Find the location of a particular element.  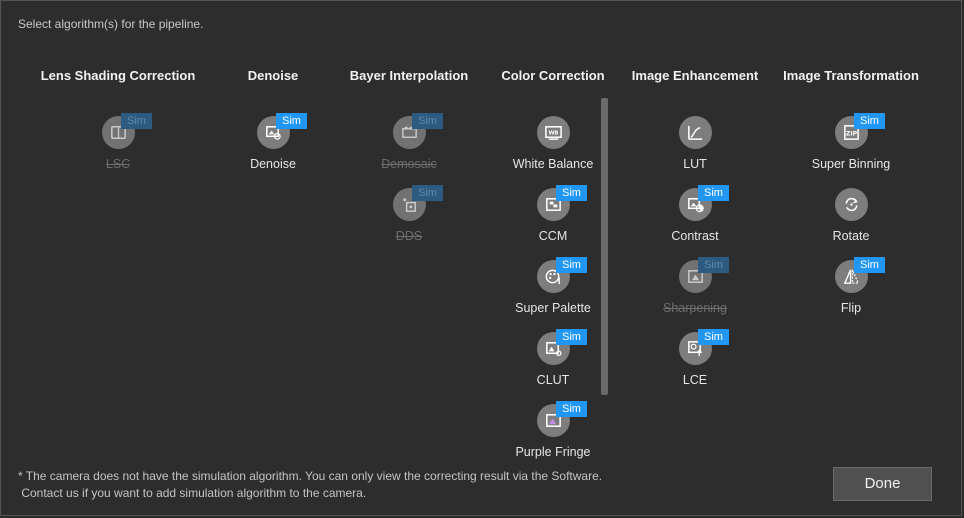

column-title: Denoise is located at coordinates (273, 75).